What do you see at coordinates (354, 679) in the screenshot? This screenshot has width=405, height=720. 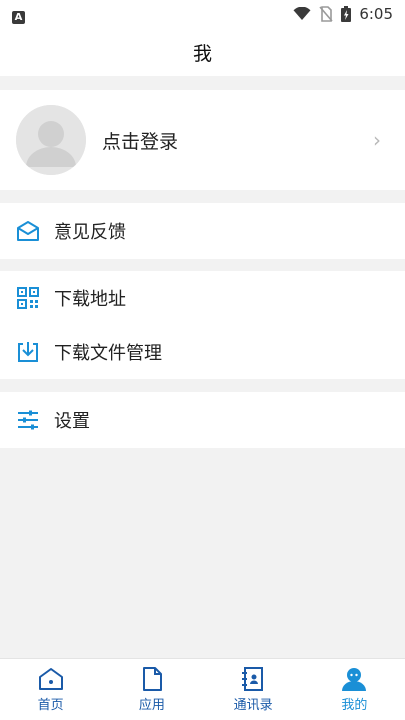 I see `user-icon` at bounding box center [354, 679].